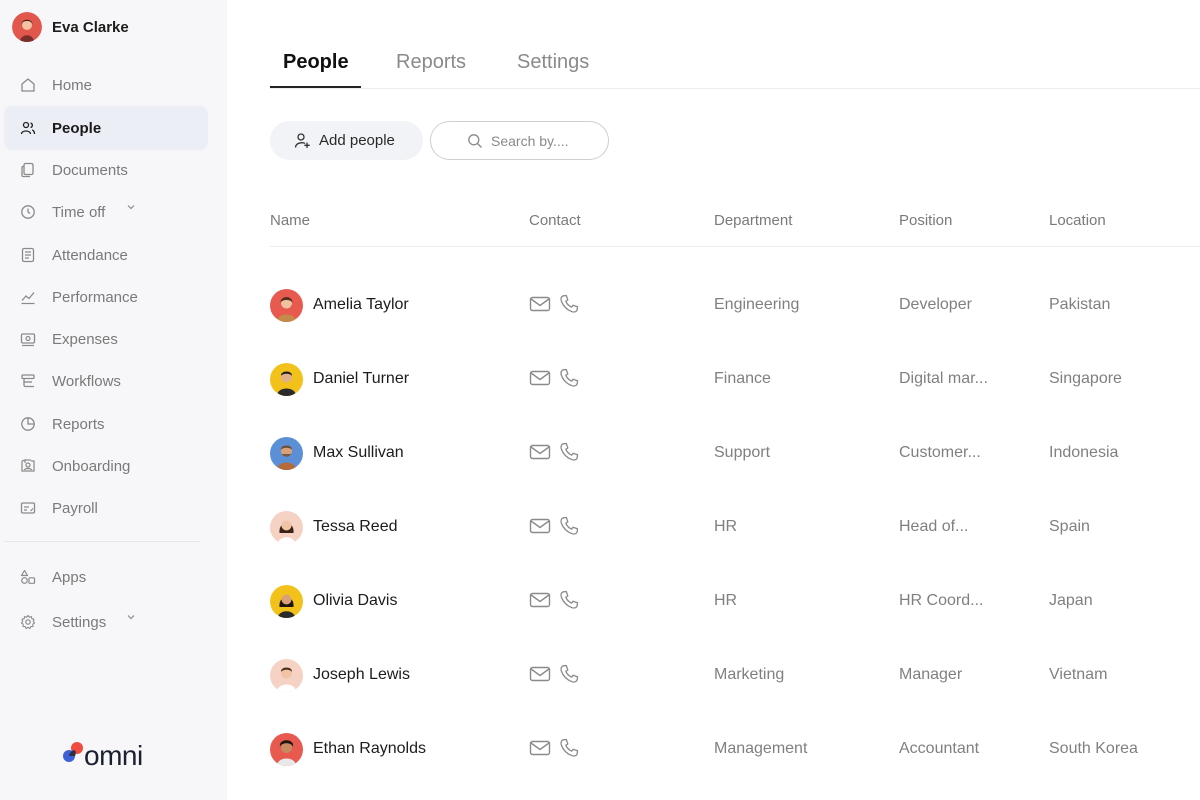  Describe the element at coordinates (1085, 378) in the screenshot. I see `person-location: Singapore` at that location.